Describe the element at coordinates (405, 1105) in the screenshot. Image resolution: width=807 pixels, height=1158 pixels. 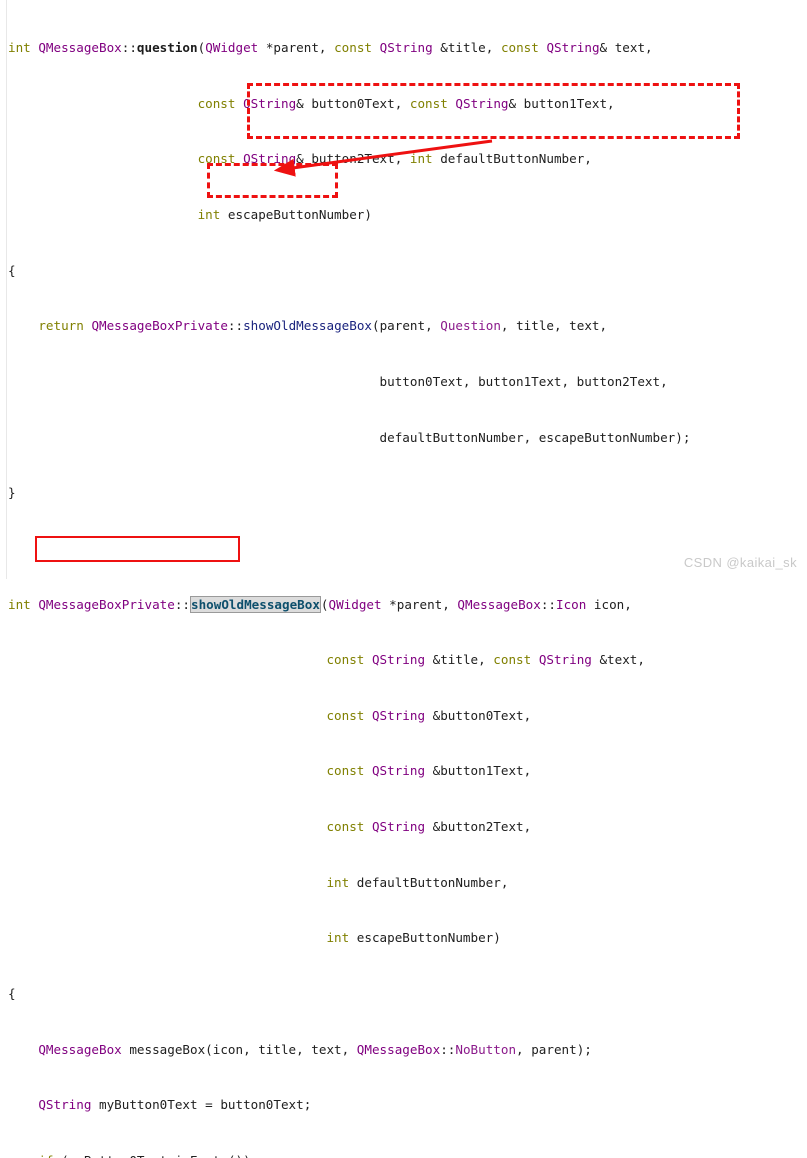
I see `code-line: QString myButton0Text = button0Text;` at that location.